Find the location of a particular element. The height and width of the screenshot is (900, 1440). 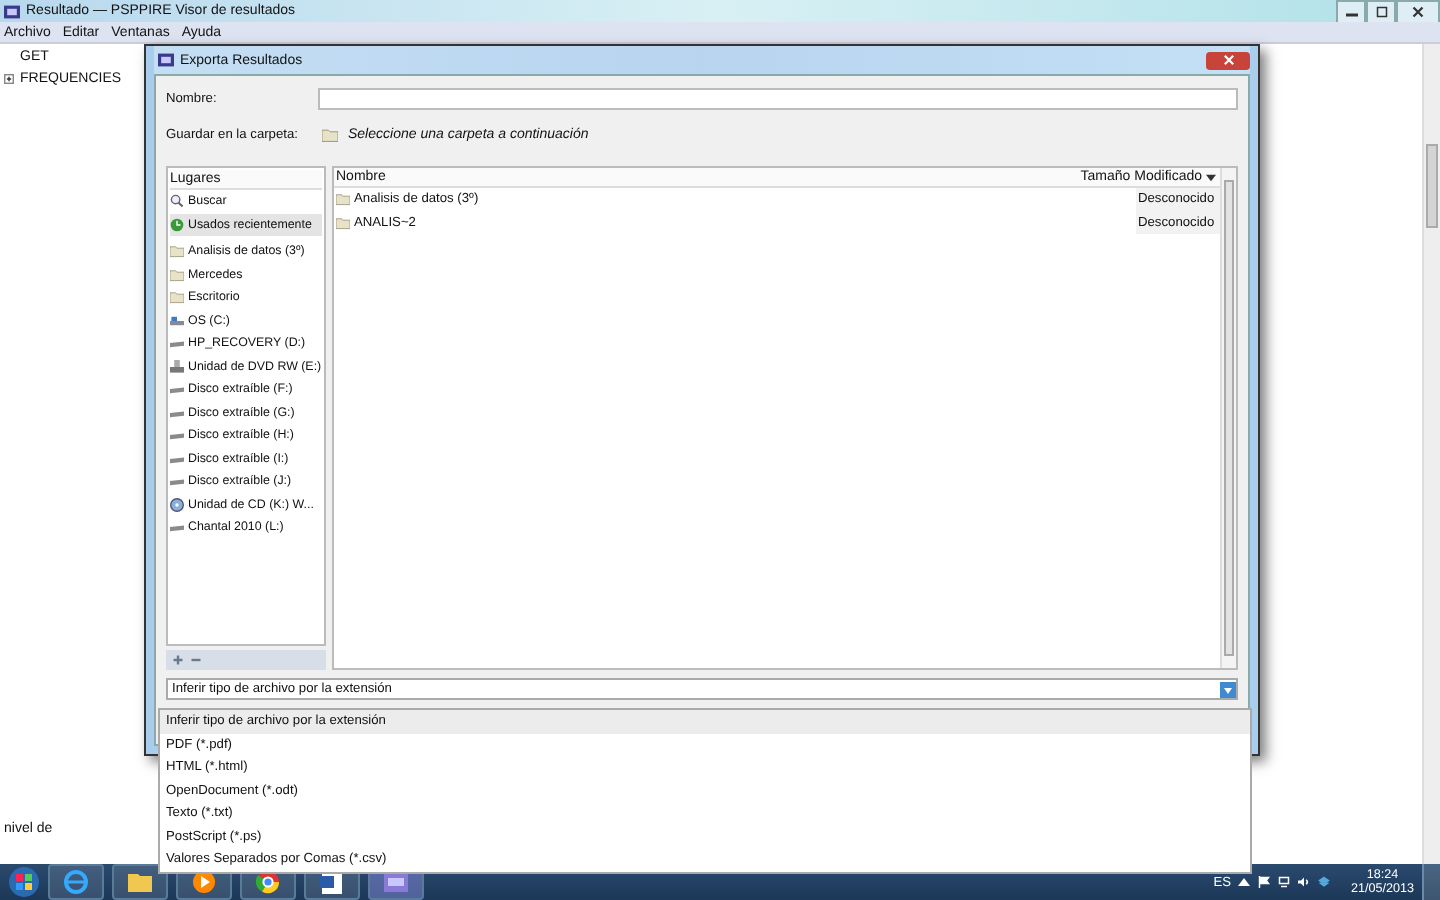

minimize-button is located at coordinates (1351, 11).